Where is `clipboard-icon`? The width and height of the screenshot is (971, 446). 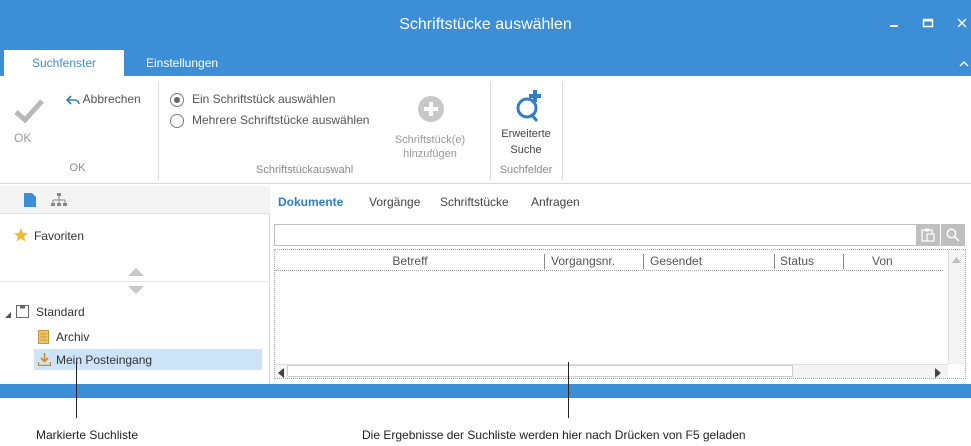
clipboard-icon is located at coordinates (928, 235).